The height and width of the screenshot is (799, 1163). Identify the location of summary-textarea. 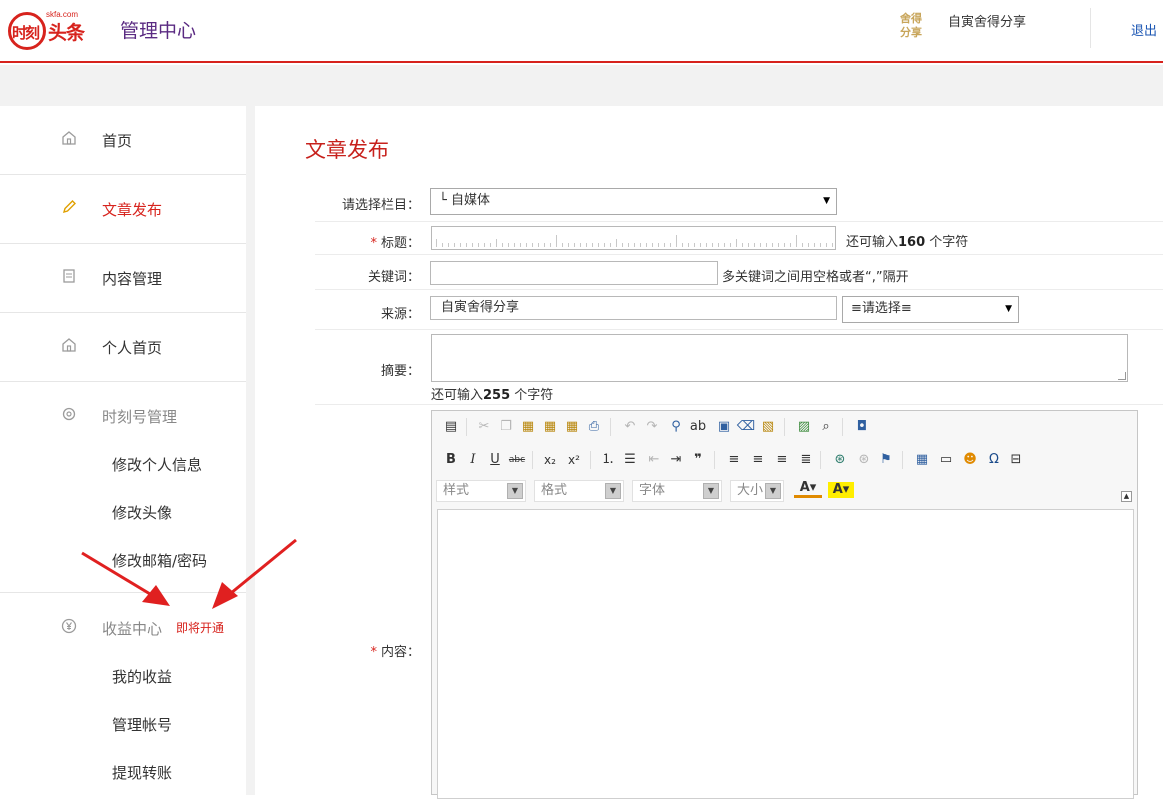
(779, 358).